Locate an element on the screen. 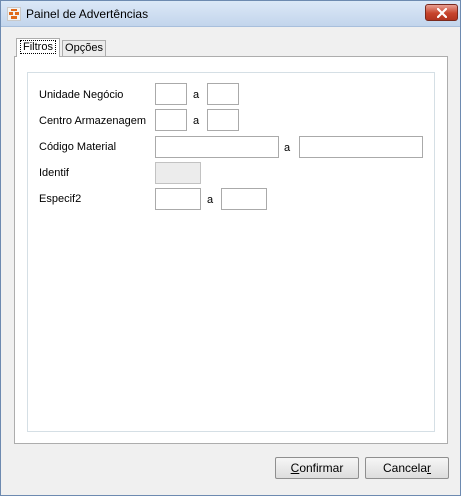  identif-label: Identif is located at coordinates (54, 173).